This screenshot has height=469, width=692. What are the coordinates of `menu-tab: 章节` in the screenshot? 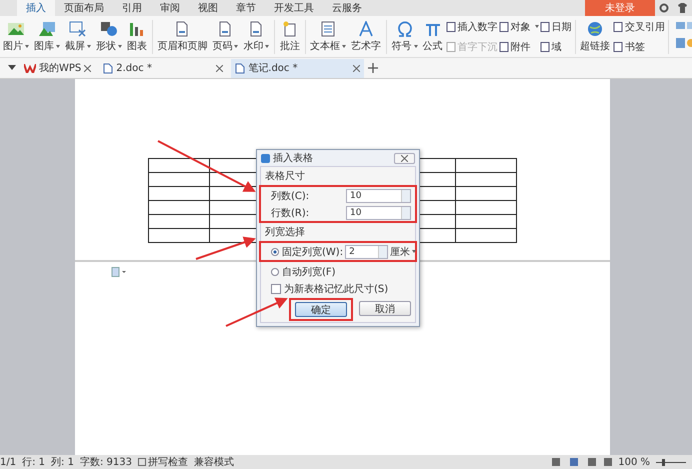 It's located at (246, 8).